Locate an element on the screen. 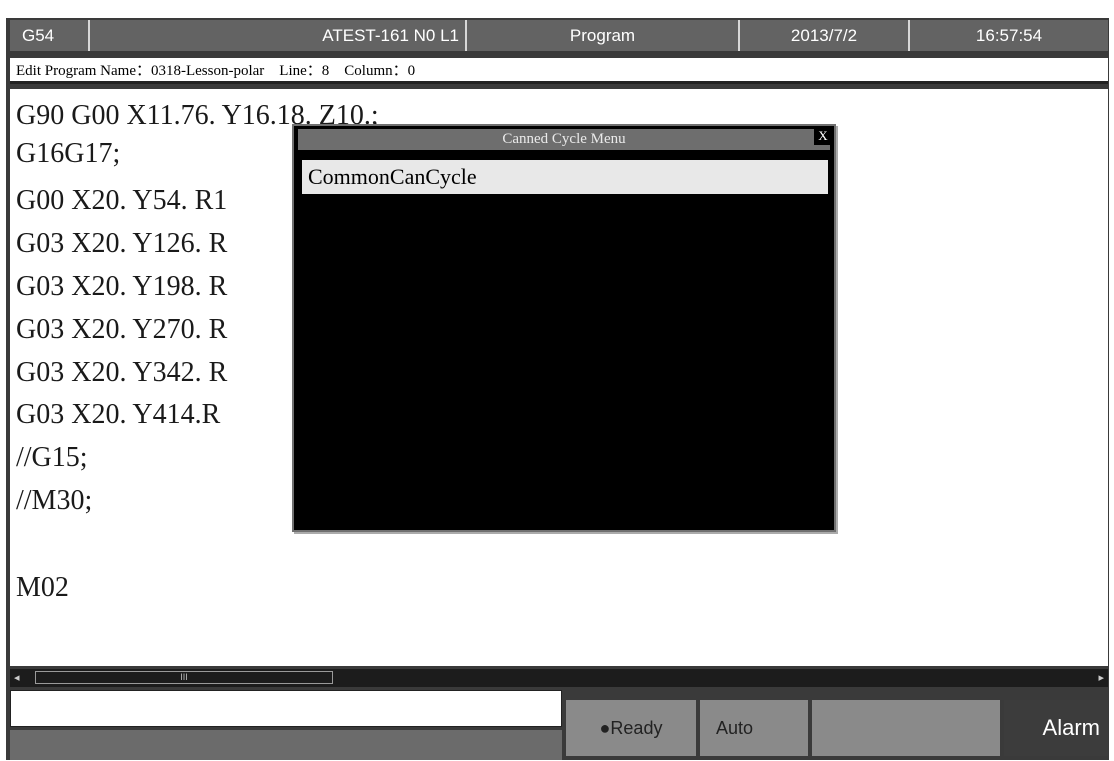 Image resolution: width=1114 pixels, height=761 pixels. line-label: Line： is located at coordinates (300, 71).